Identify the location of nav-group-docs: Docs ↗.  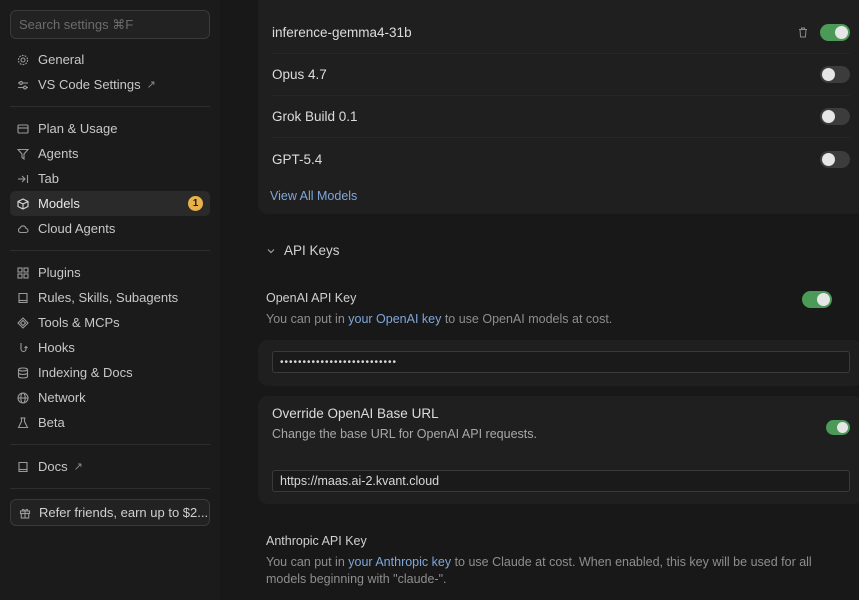
(110, 466).